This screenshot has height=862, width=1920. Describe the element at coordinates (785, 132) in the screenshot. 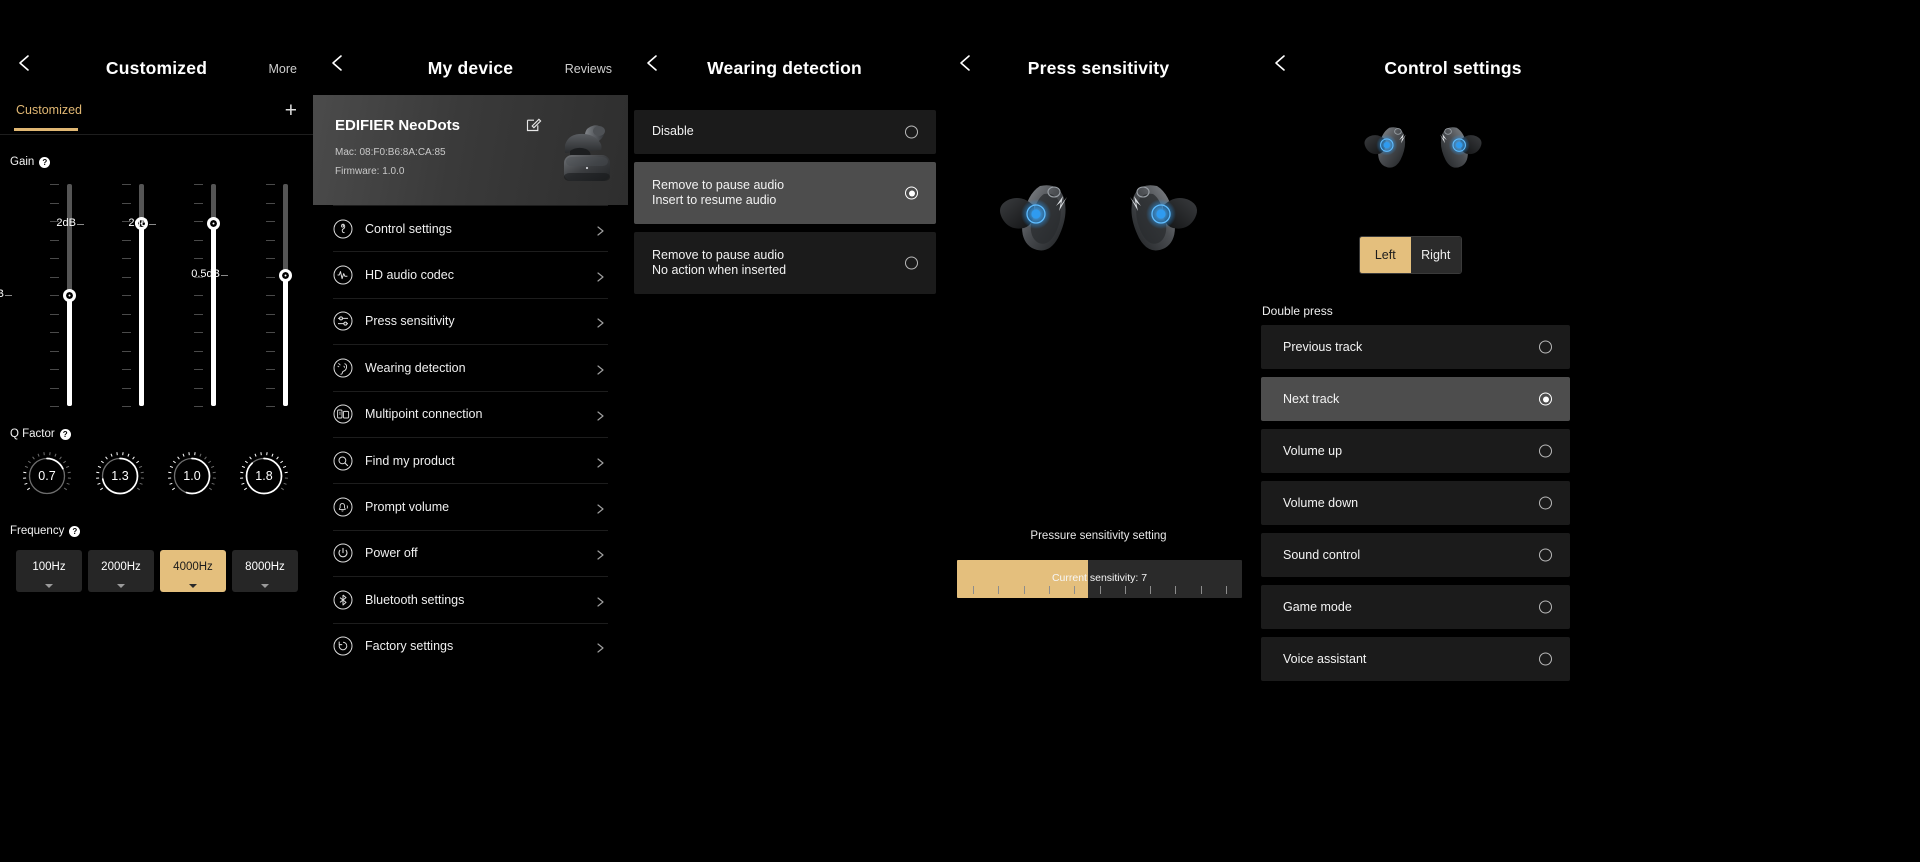

I see `wearing-detection-option: Disable` at that location.